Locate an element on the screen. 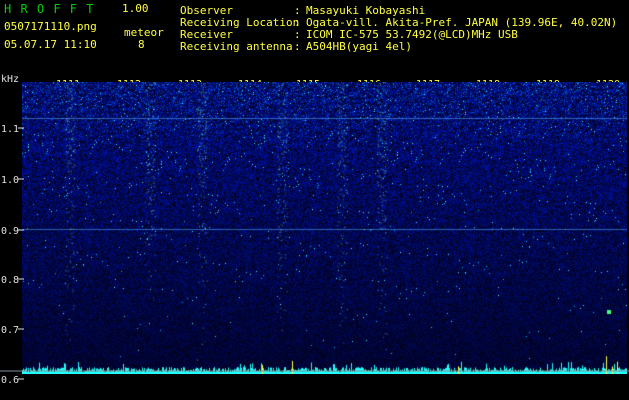  station-value-antenna: A504HB(yagi 4el) is located at coordinates (359, 46).